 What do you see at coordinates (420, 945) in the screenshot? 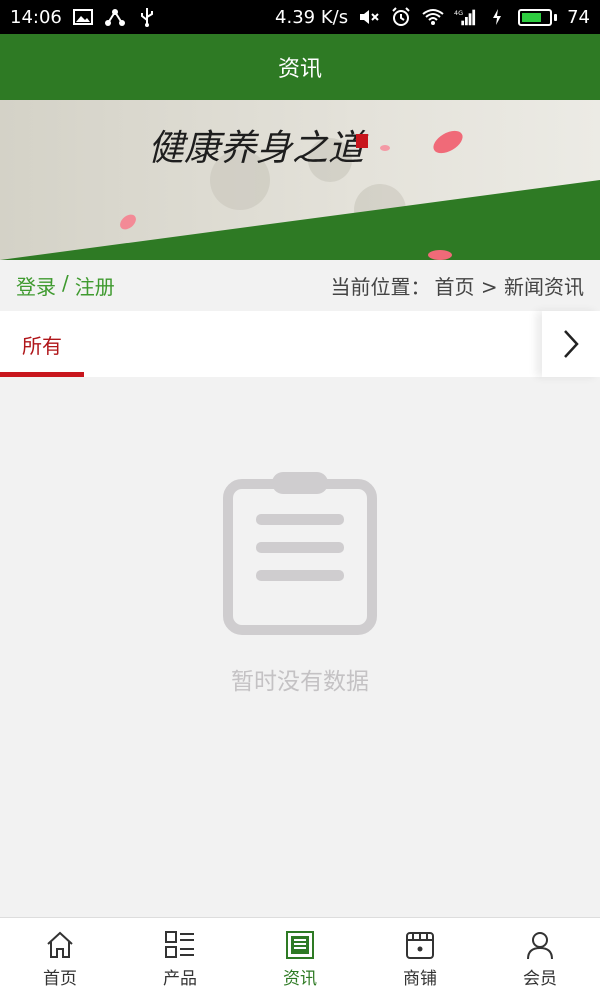
I see `store-icon` at bounding box center [420, 945].